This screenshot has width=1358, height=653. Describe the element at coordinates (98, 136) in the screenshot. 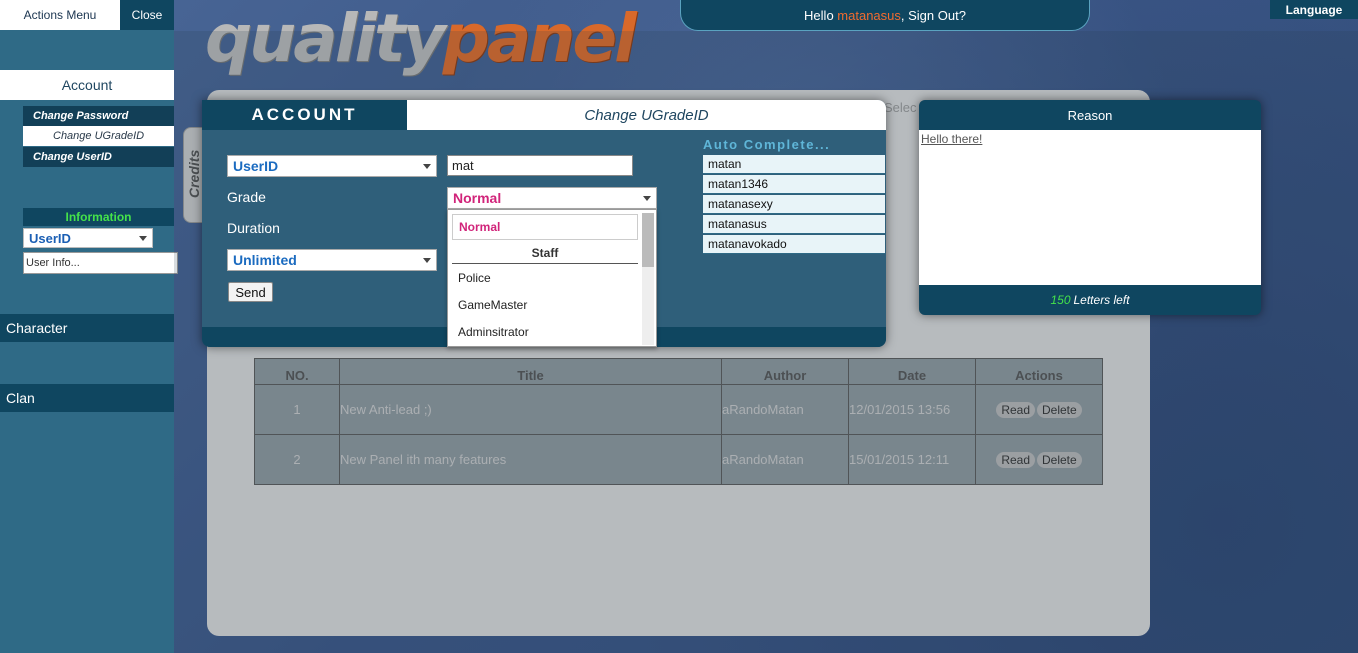

I see `sidebar-item-change-ugradeid: Change UGradeID` at that location.